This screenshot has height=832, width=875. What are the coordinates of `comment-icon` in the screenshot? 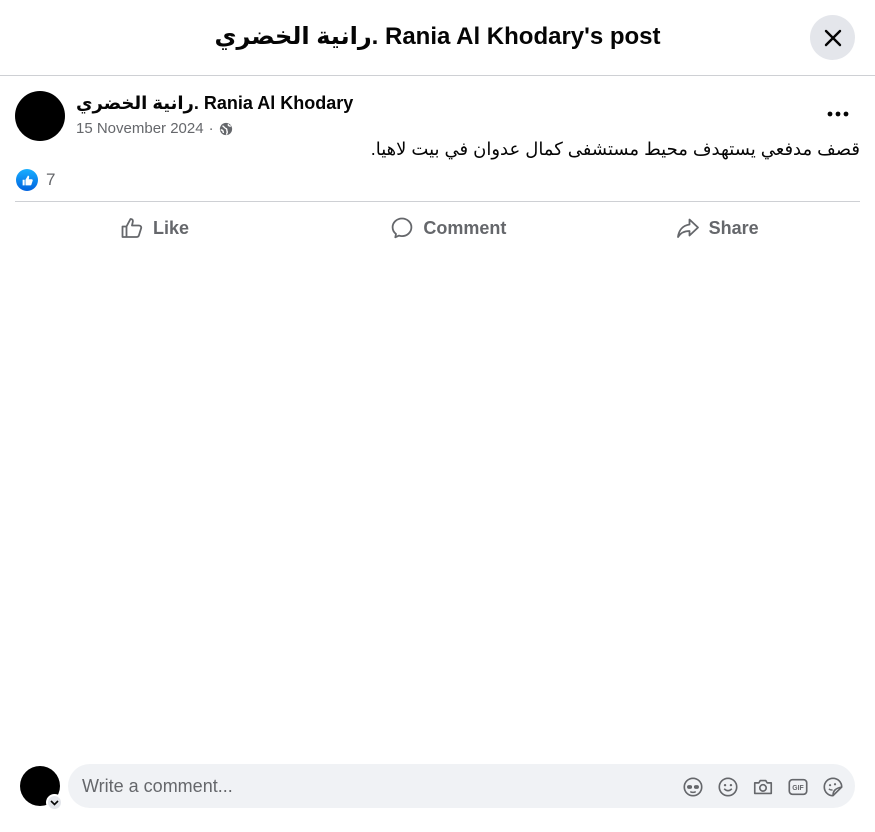 It's located at (402, 228).